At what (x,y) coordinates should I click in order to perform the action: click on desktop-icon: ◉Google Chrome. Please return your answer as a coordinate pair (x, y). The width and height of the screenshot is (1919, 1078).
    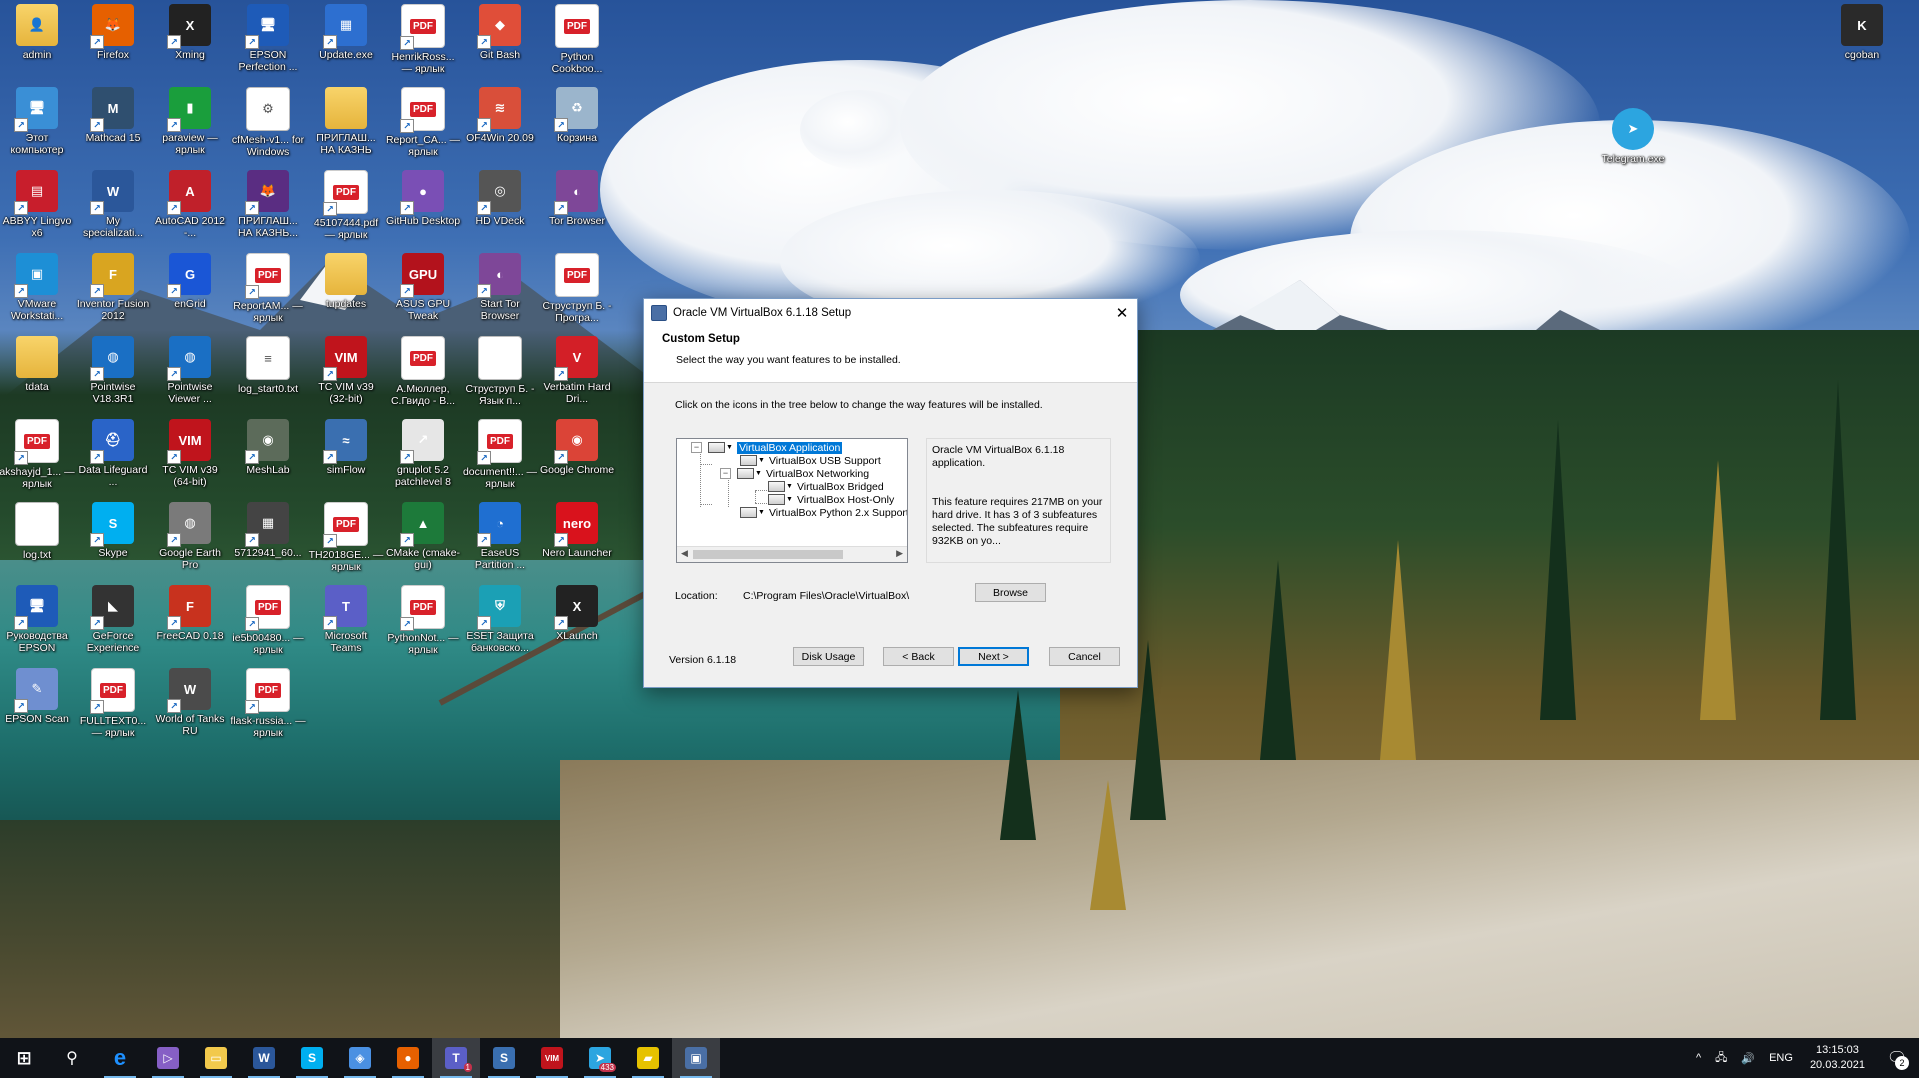
    Looking at the image, I should click on (577, 447).